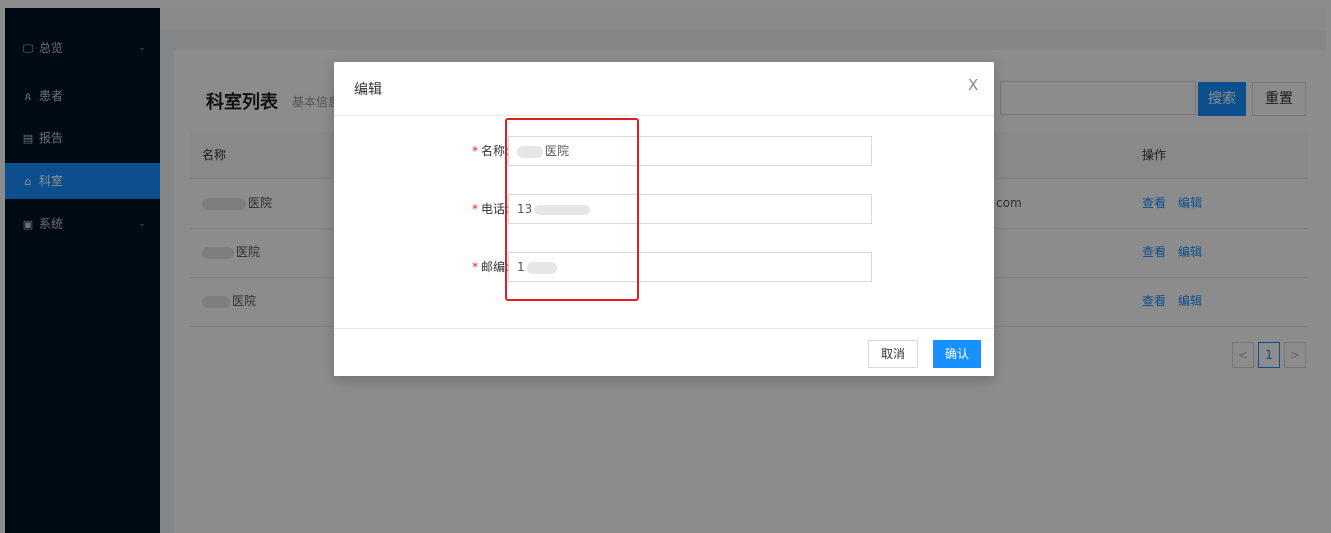 This screenshot has height=533, width=1331. Describe the element at coordinates (490, 209) in the screenshot. I see `phone-label: * 电话:` at that location.